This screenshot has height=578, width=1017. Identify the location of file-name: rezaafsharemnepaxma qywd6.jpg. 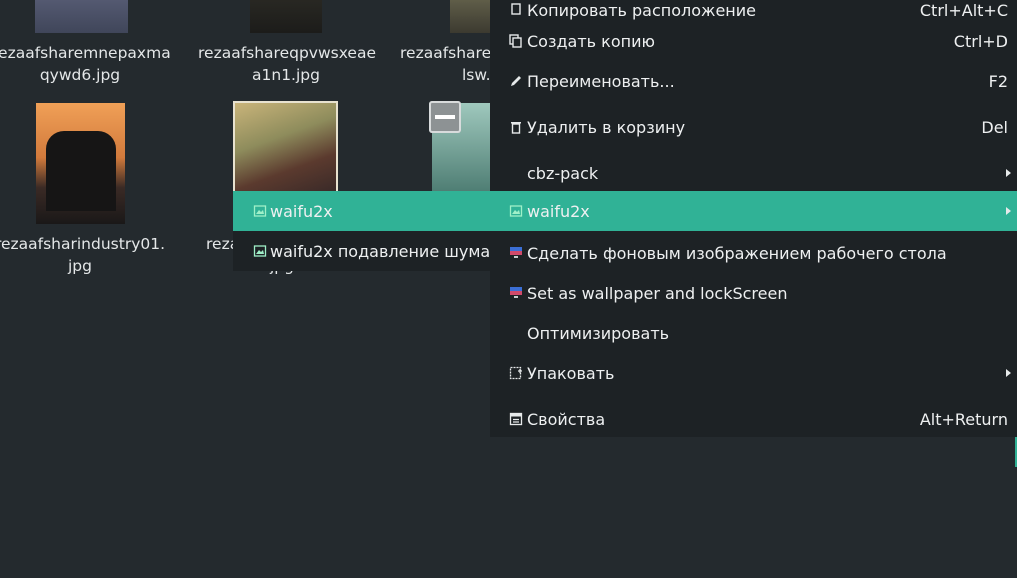
(85, 64).